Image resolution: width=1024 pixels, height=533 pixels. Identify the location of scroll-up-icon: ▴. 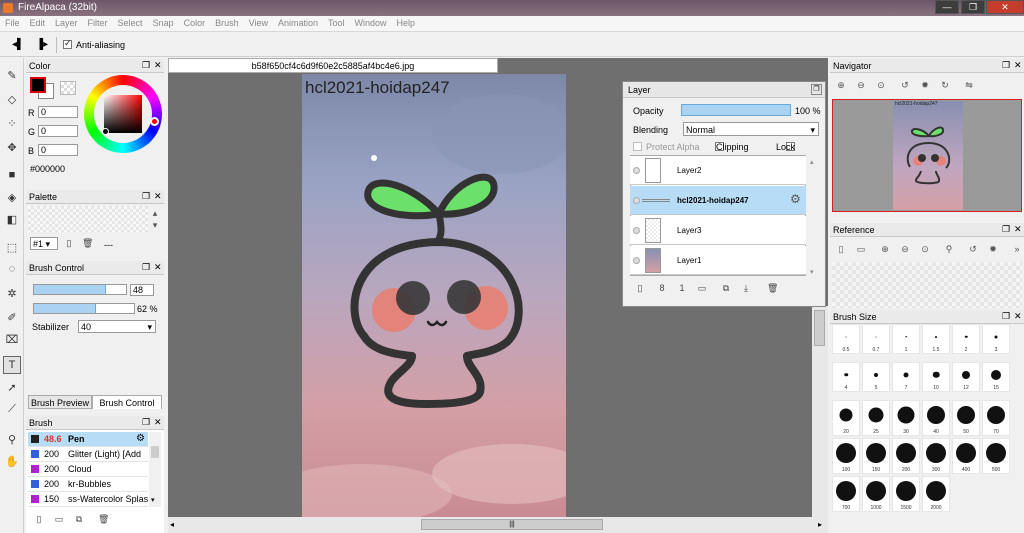
(155, 213).